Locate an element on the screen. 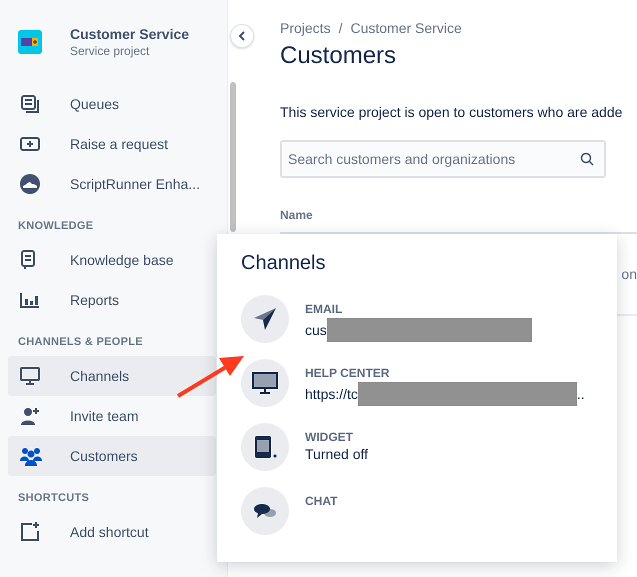 This screenshot has height=577, width=637. chevron-left-icon is located at coordinates (242, 36).